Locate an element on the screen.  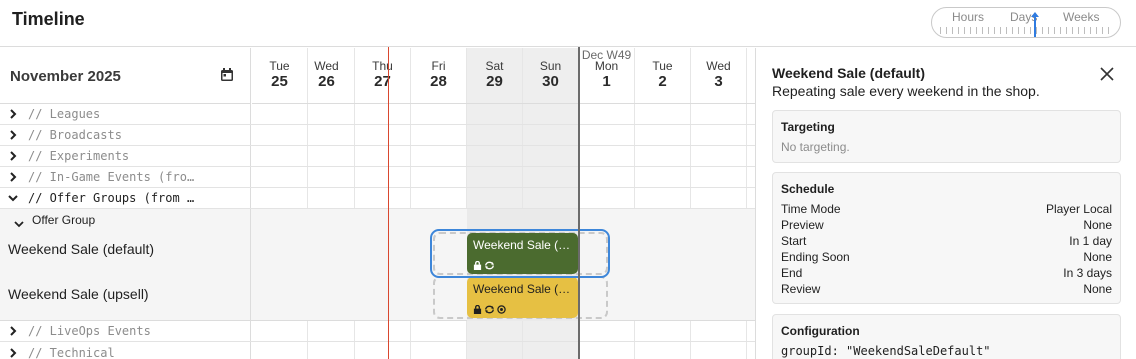
config-line: groupId: "WeekendSaleDefault" is located at coordinates (886, 351).